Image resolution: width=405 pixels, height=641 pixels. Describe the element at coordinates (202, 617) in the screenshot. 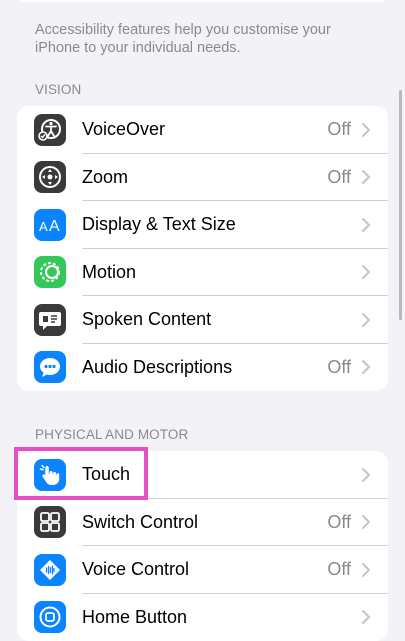

I see `row-home-button: Home Button` at that location.